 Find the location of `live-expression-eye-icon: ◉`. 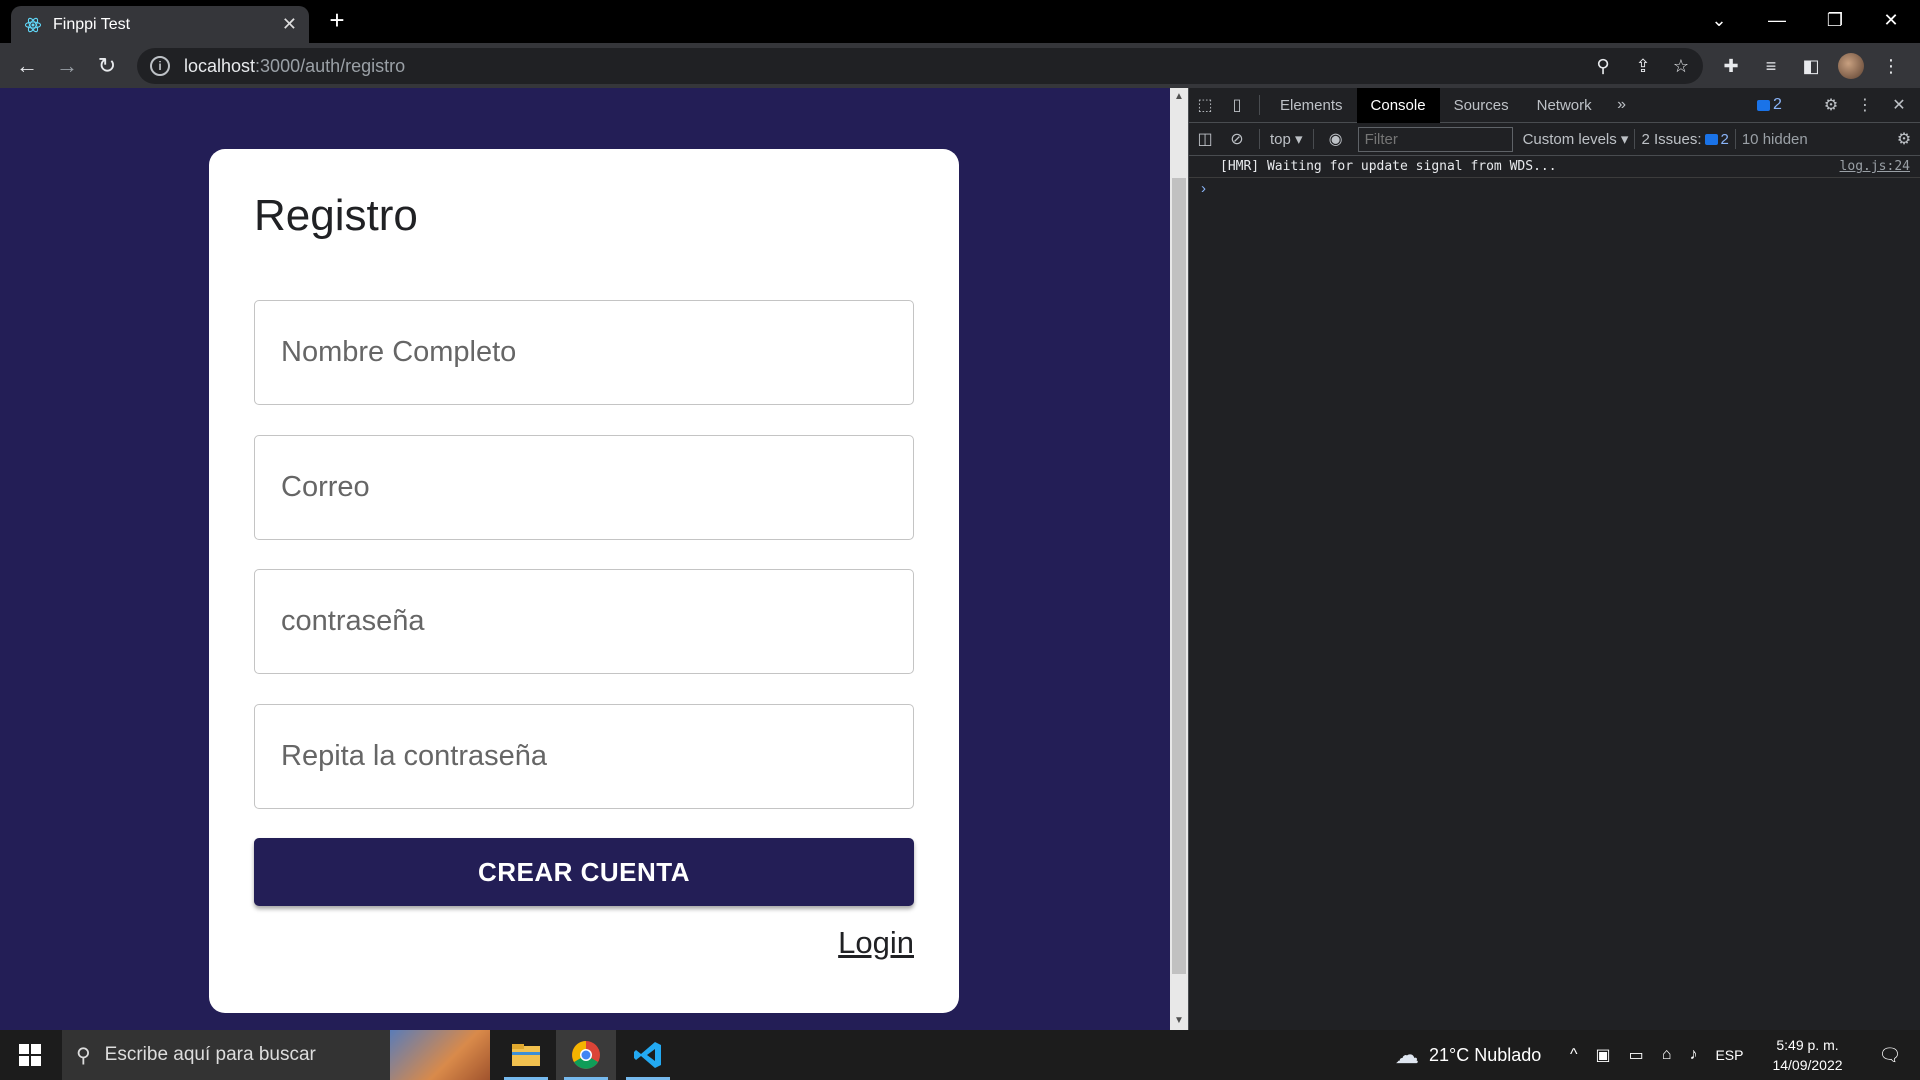

live-expression-eye-icon: ◉ is located at coordinates (1336, 139).